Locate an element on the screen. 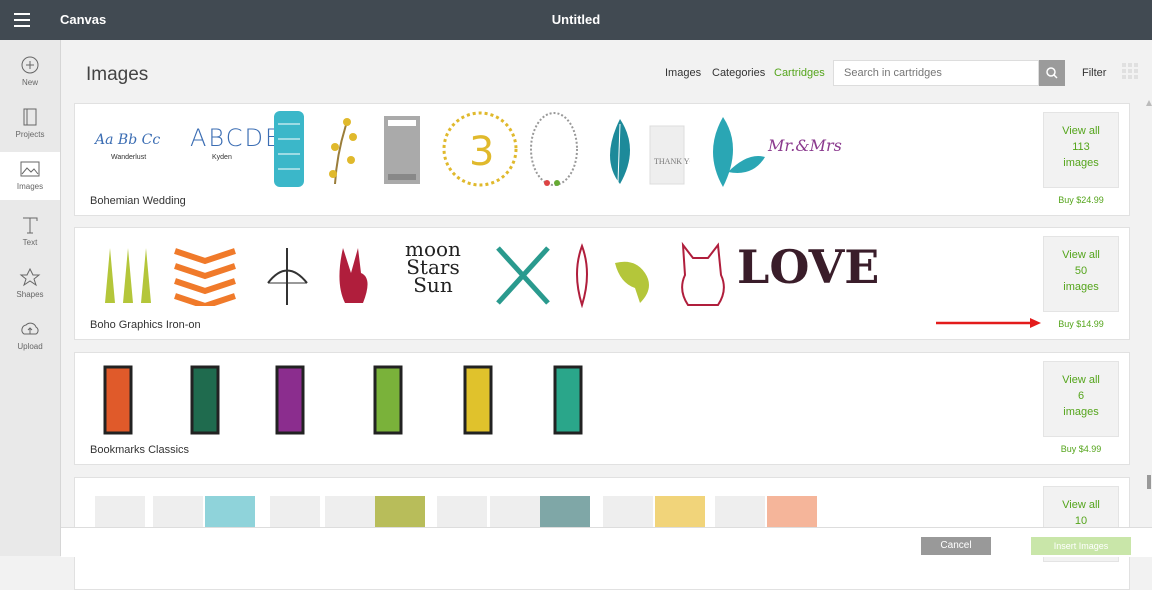  sidebar-item-shapes: Shapes is located at coordinates (30, 284).